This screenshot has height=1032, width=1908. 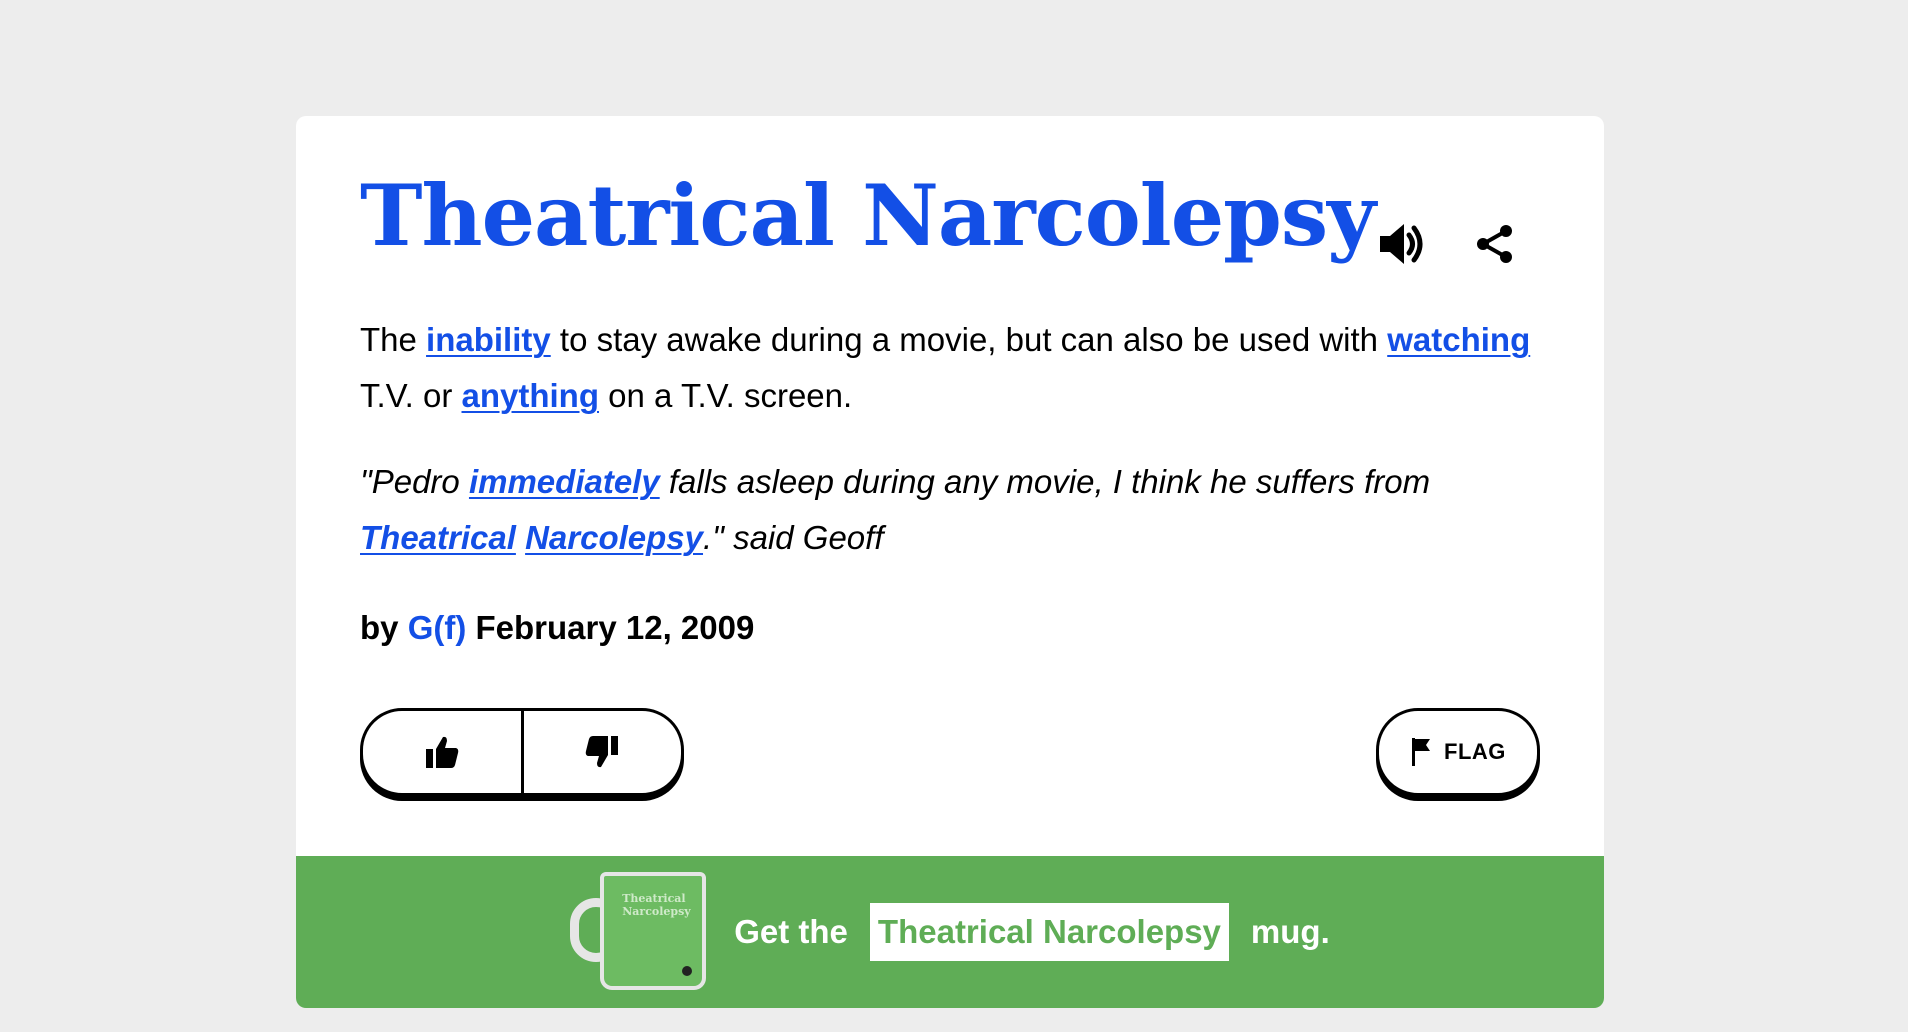 I want to click on author-link: G(f), so click(x=437, y=627).